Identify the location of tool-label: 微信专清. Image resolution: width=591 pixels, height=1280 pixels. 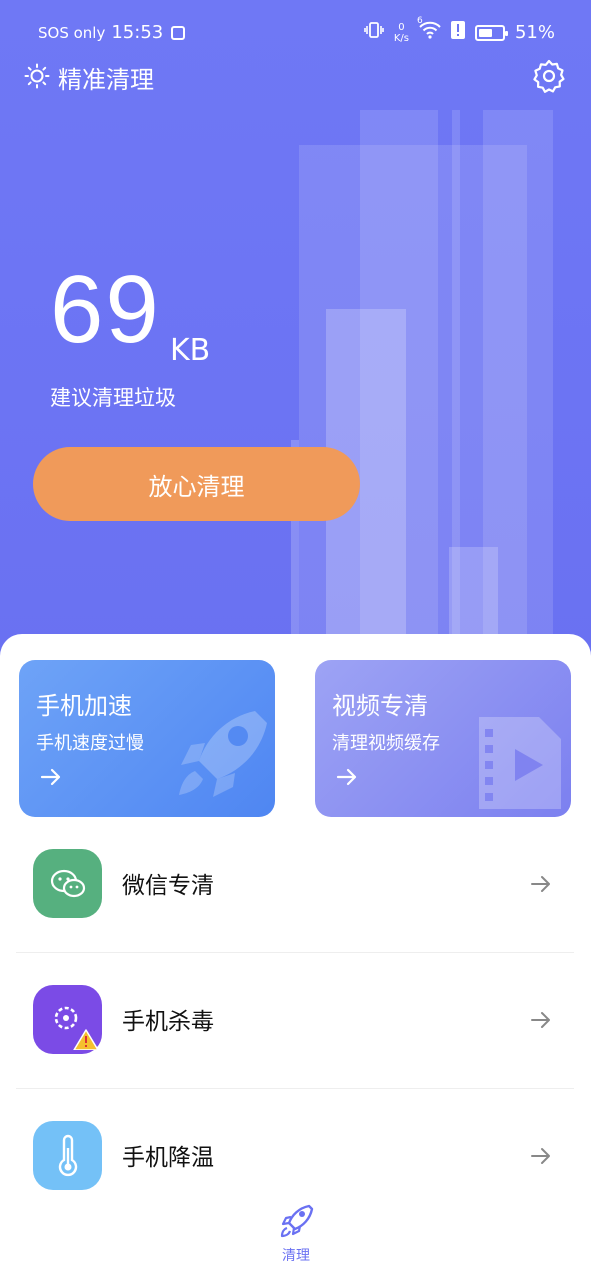
(168, 886).